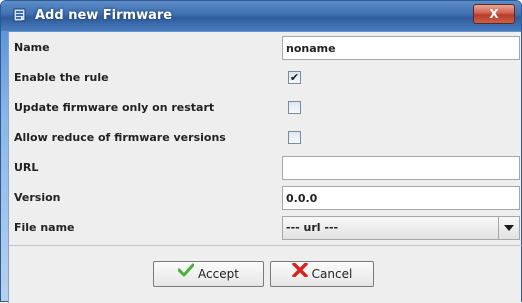 This screenshot has height=303, width=522. I want to click on close-button: X, so click(494, 14).